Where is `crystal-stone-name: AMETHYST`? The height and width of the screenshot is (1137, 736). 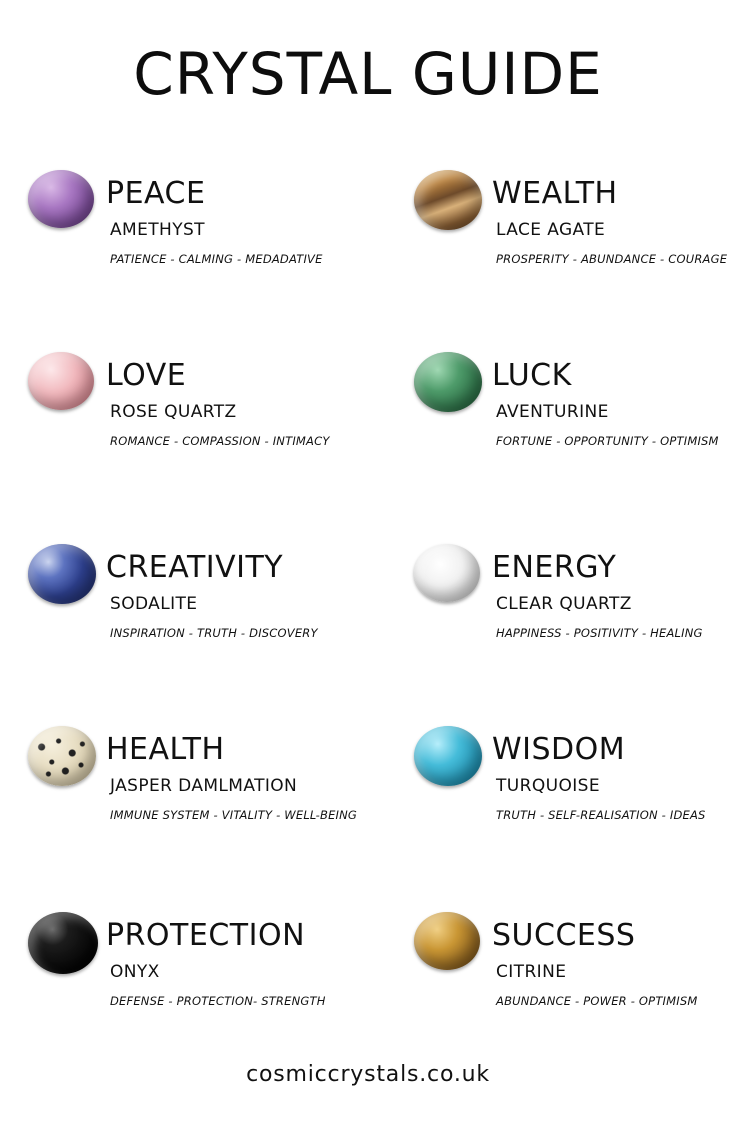
crystal-stone-name: AMETHYST is located at coordinates (157, 230).